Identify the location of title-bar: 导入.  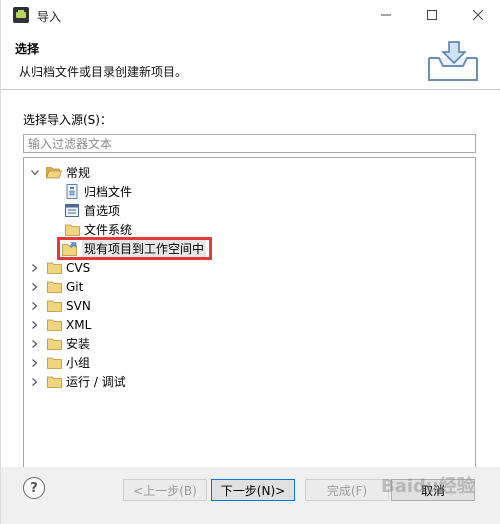
(250, 15).